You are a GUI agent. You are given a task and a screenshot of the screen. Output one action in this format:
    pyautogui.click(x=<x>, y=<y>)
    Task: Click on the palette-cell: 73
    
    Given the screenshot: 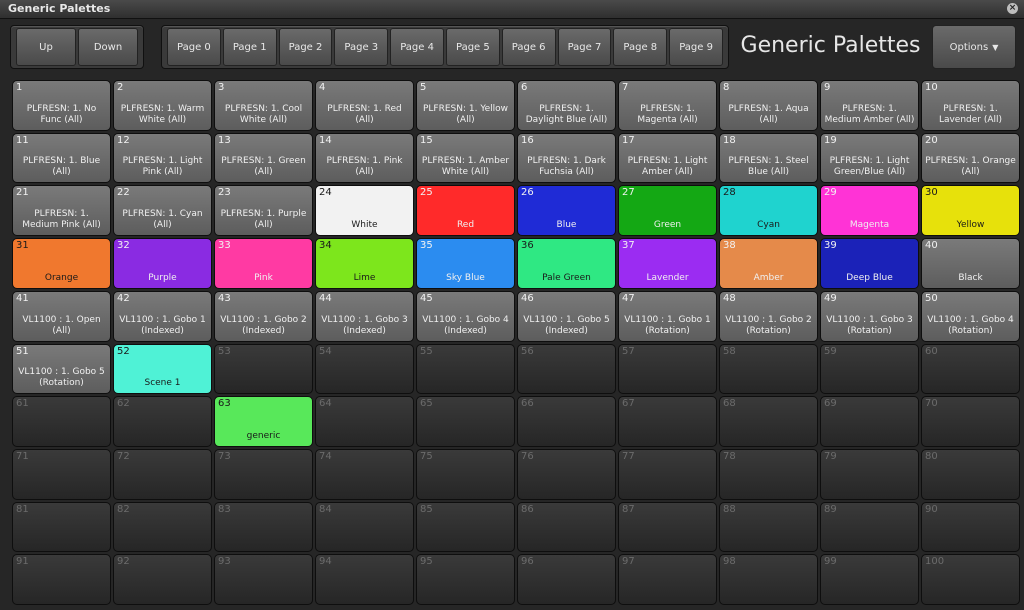 What is the action you would take?
    pyautogui.click(x=263, y=474)
    